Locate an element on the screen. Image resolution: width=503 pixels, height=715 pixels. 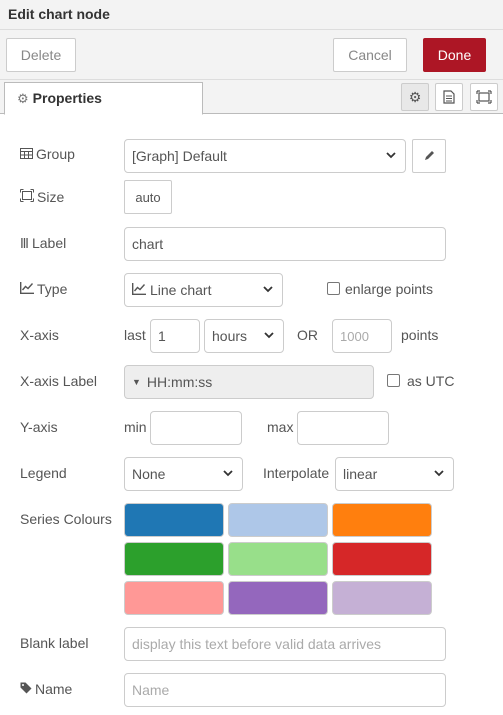
edit-group-button is located at coordinates (429, 156).